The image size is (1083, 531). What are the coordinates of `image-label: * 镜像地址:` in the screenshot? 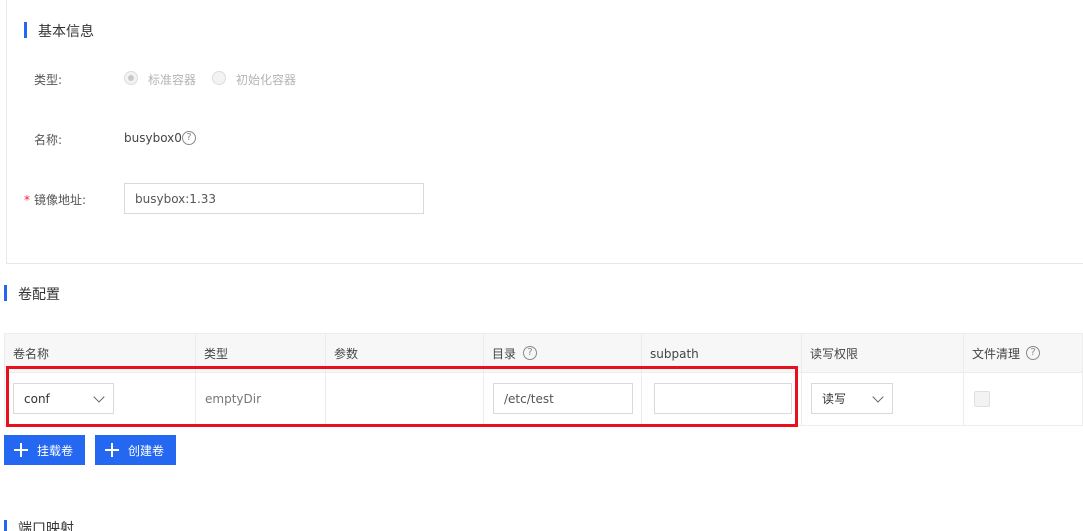 It's located at (55, 199).